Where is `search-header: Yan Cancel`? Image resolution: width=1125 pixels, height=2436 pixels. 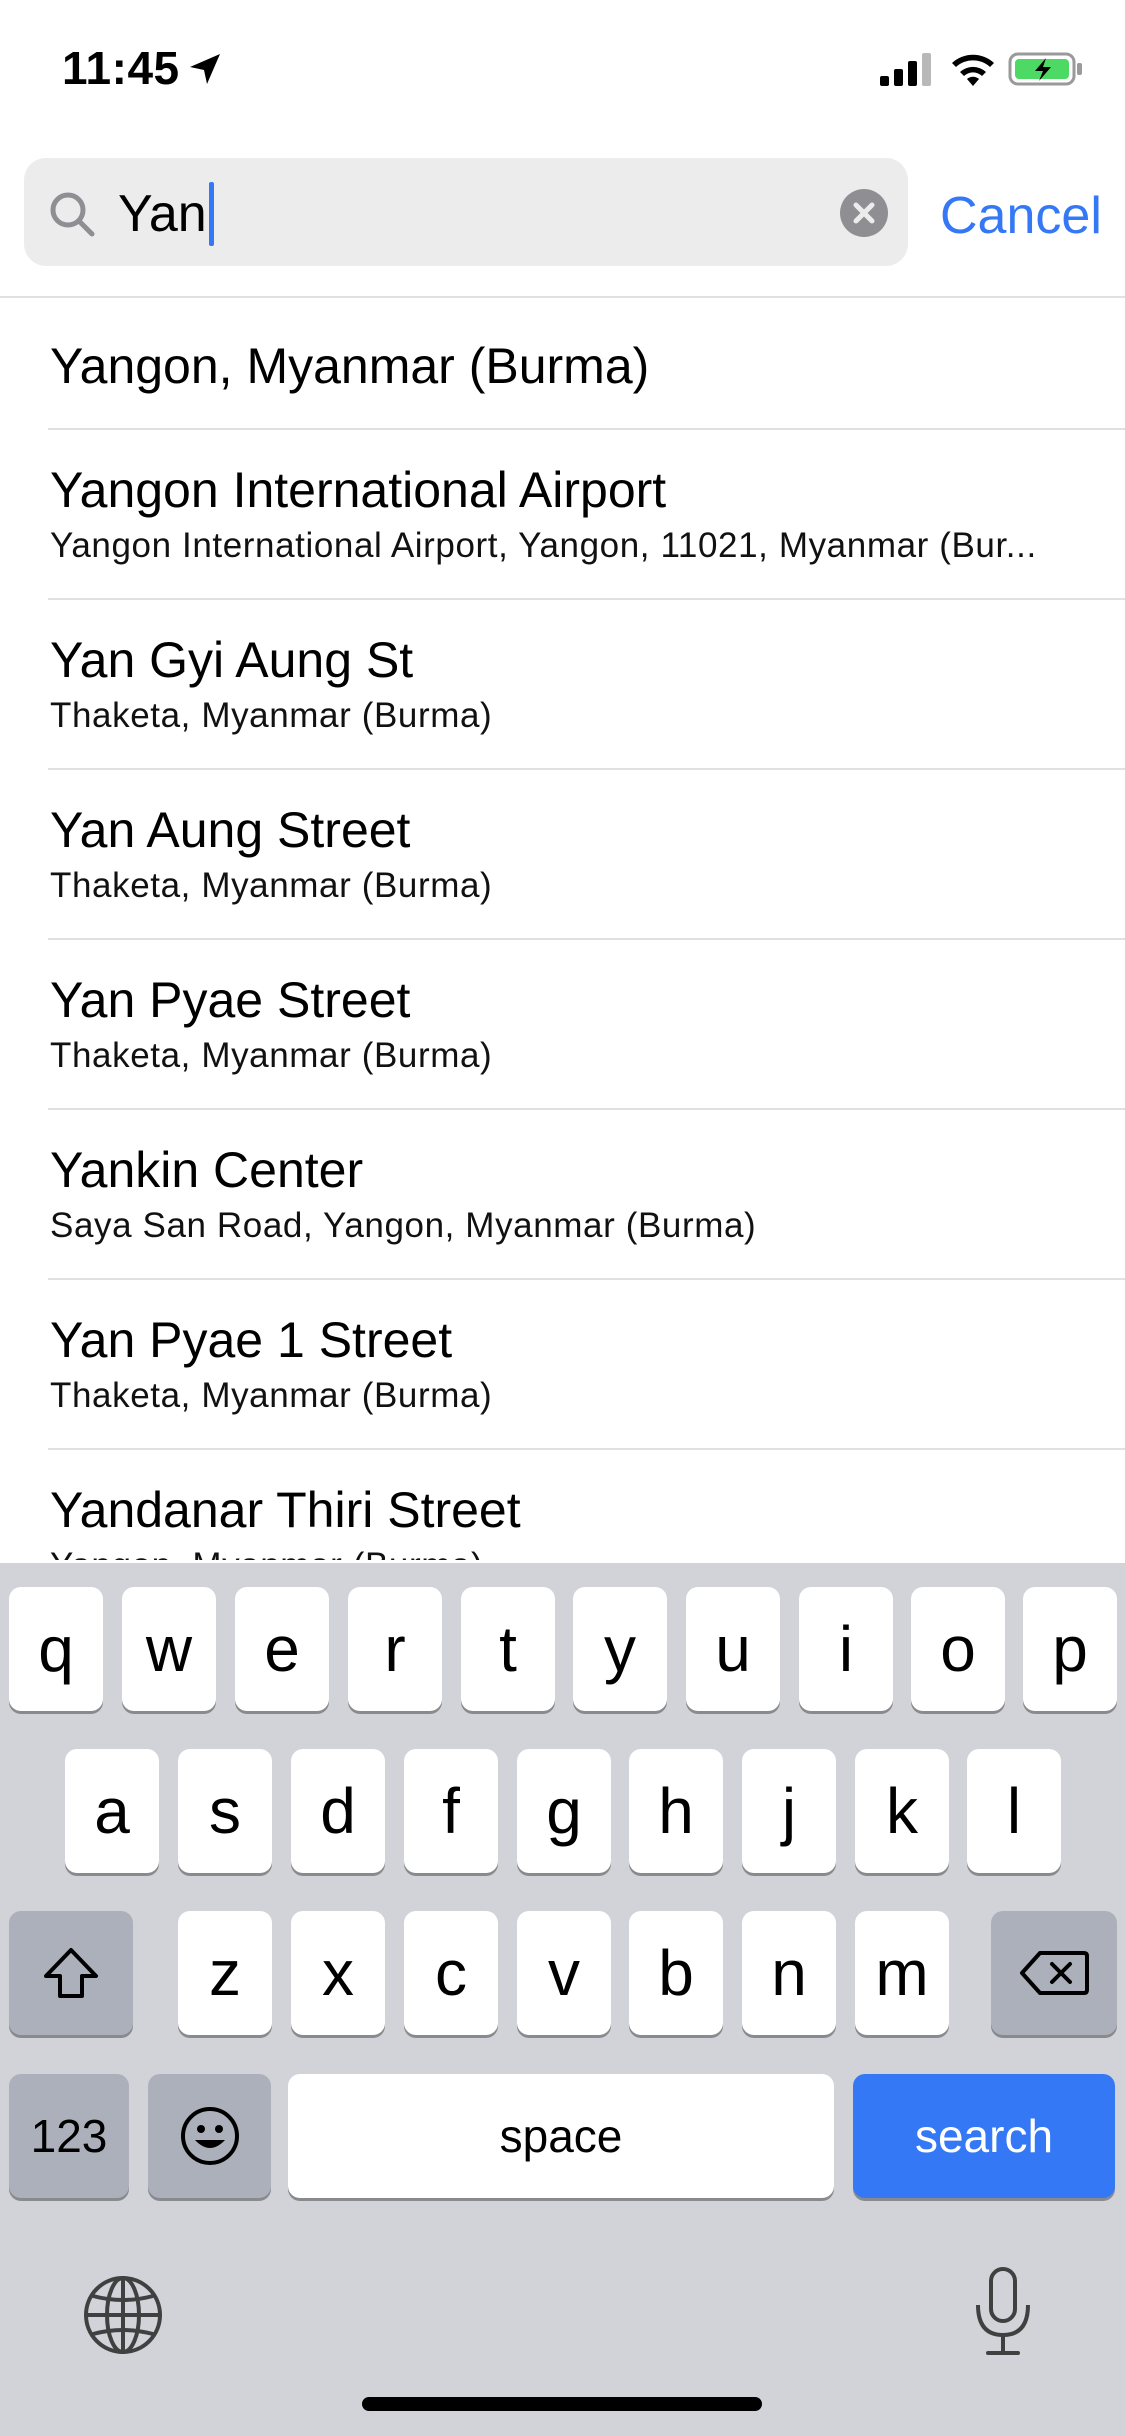 search-header: Yan Cancel is located at coordinates (562, 219).